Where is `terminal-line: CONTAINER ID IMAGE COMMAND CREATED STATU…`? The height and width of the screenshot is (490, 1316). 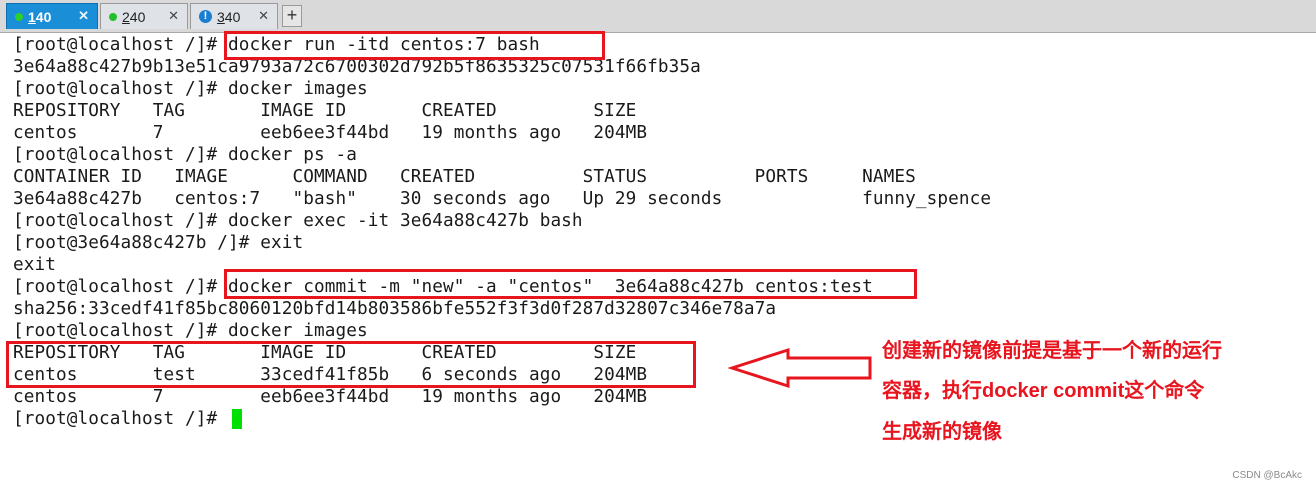
terminal-line: CONTAINER ID IMAGE COMMAND CREATED STATU… is located at coordinates (464, 177).